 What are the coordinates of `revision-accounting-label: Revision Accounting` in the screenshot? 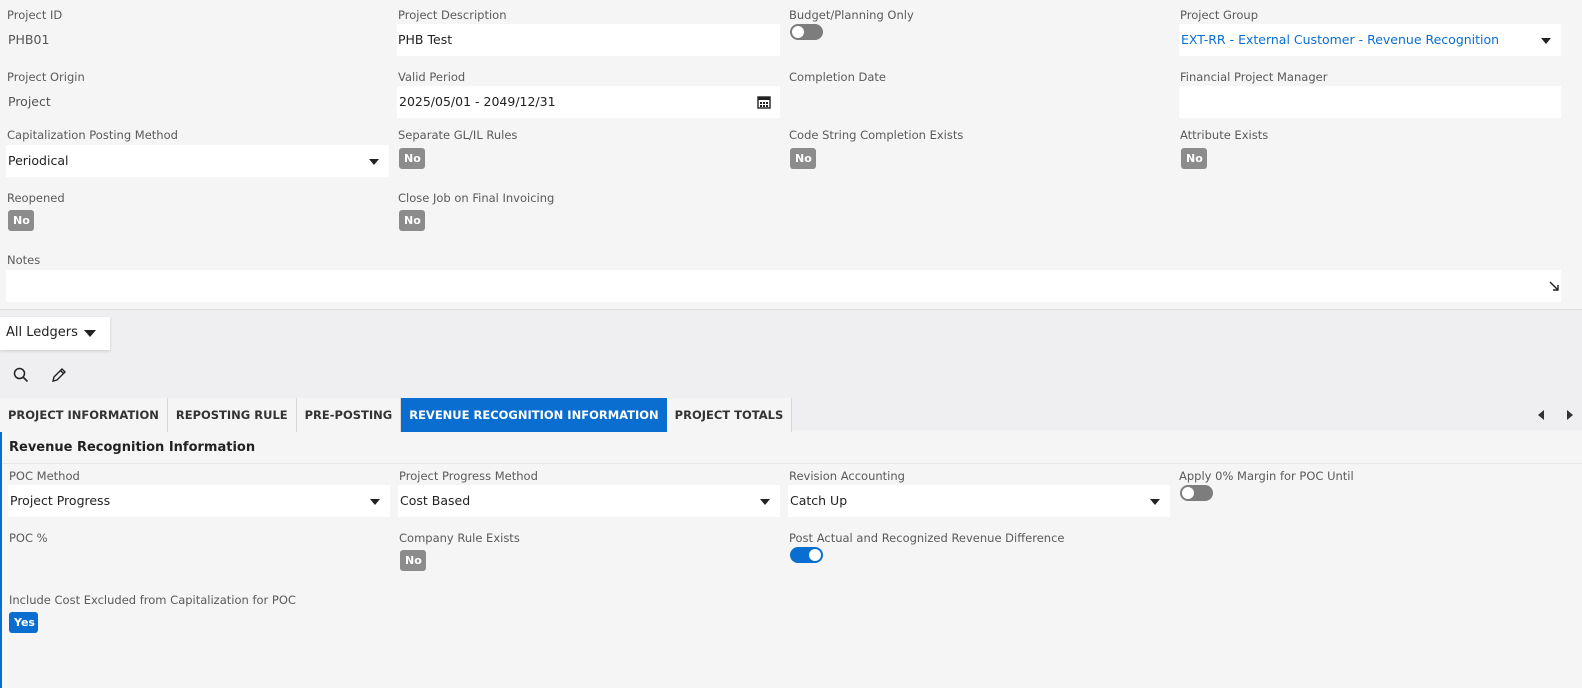 It's located at (847, 476).